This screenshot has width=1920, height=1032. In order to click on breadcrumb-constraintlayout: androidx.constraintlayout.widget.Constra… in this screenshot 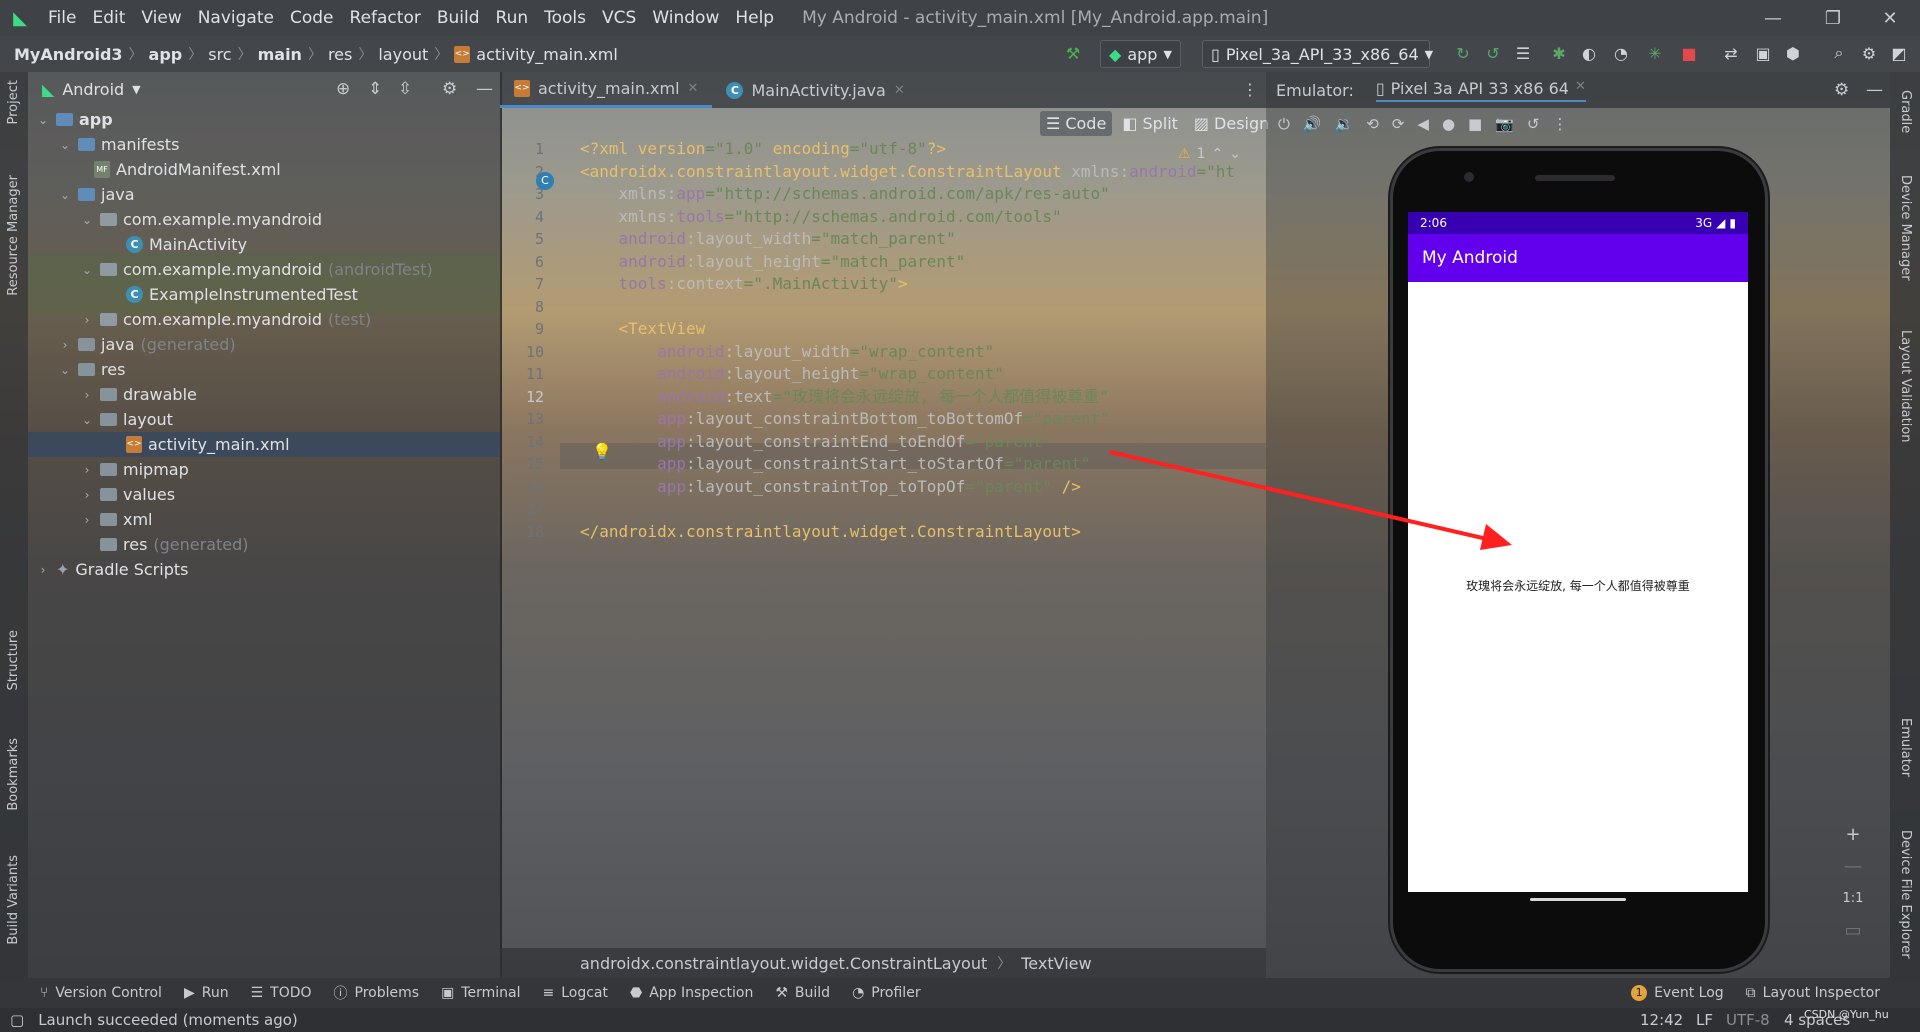, I will do `click(783, 963)`.